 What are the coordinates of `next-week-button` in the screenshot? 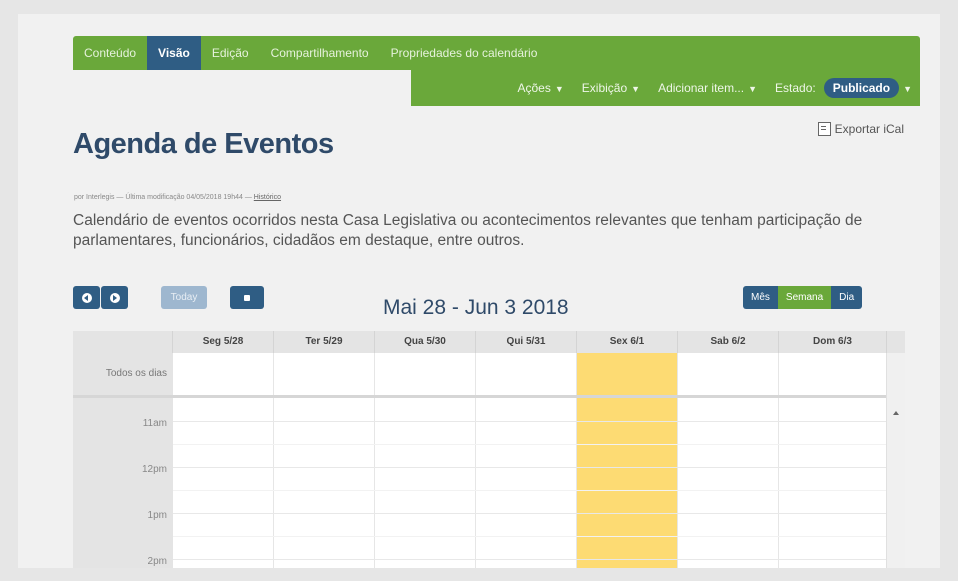 It's located at (114, 297).